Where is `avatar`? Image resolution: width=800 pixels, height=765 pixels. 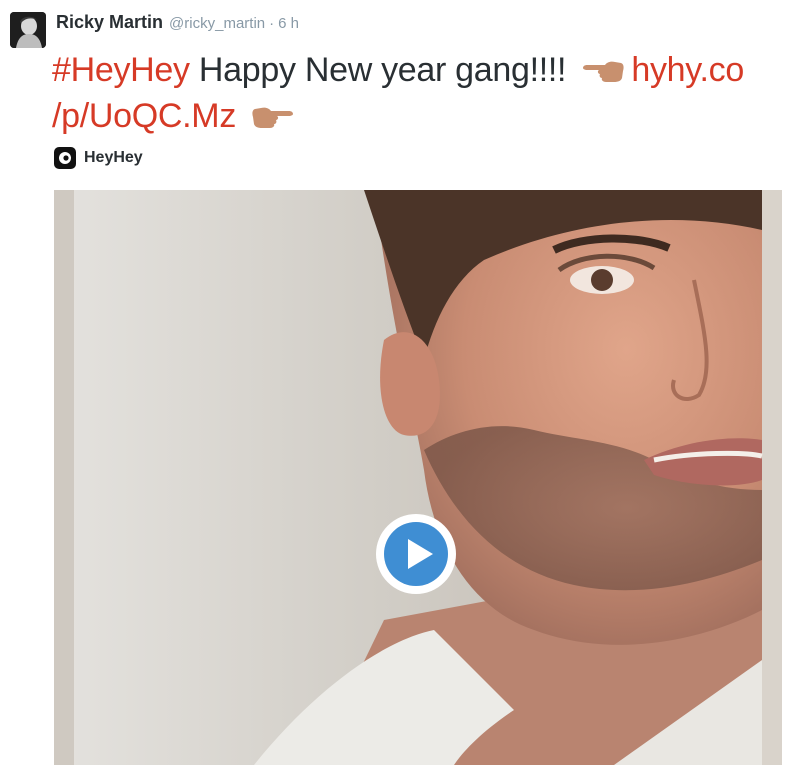 avatar is located at coordinates (28, 30).